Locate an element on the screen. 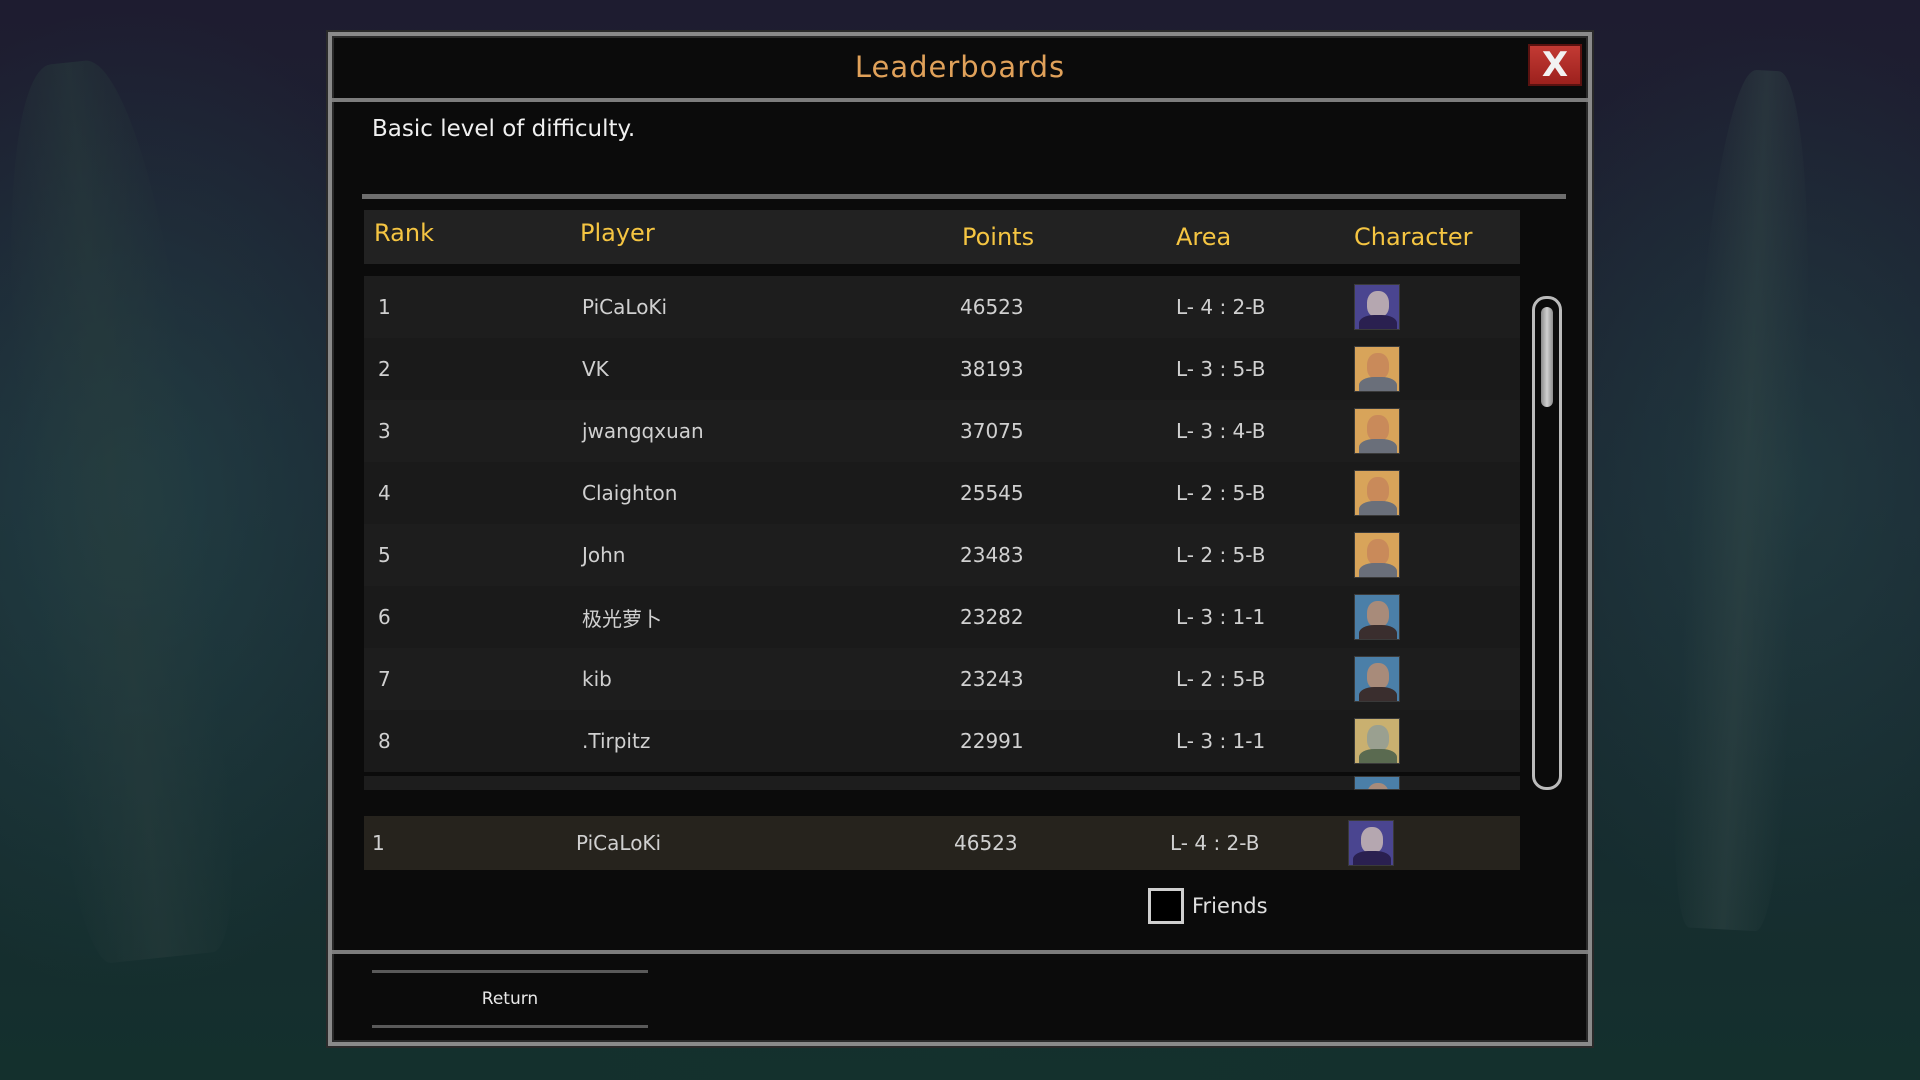 The image size is (1920, 1080). background-tree-right is located at coordinates (1745, 500).